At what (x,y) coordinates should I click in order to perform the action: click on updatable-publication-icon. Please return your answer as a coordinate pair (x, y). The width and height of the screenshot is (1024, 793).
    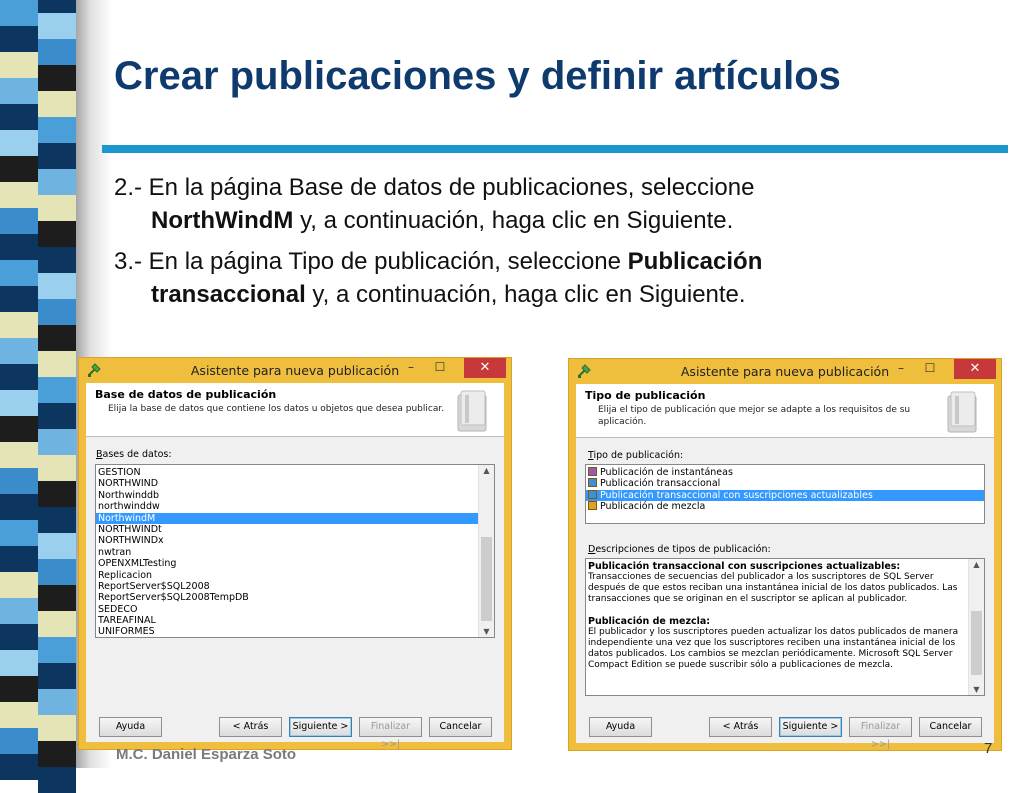
    Looking at the image, I should click on (592, 494).